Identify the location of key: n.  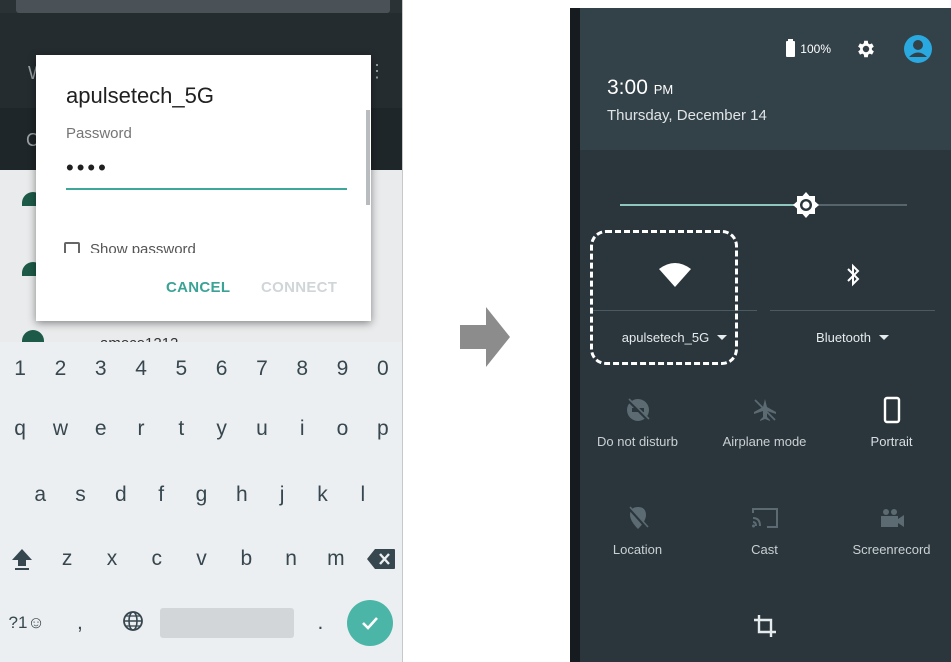
(291, 559).